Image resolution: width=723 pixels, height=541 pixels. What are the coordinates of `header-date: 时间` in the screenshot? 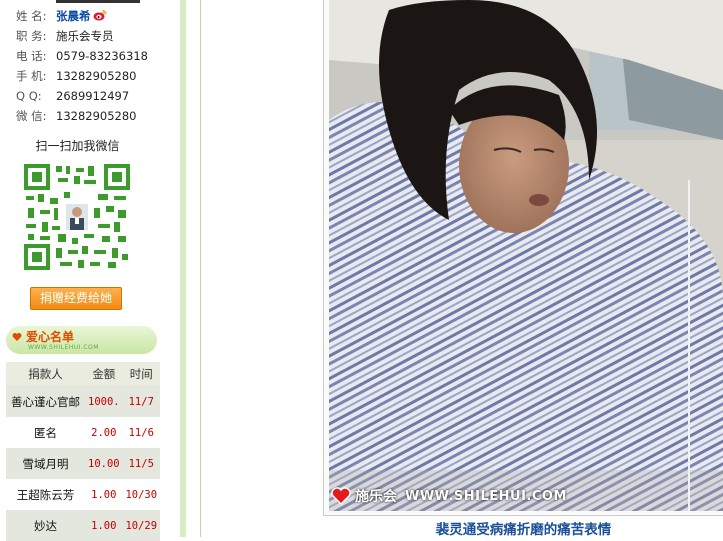 It's located at (141, 374).